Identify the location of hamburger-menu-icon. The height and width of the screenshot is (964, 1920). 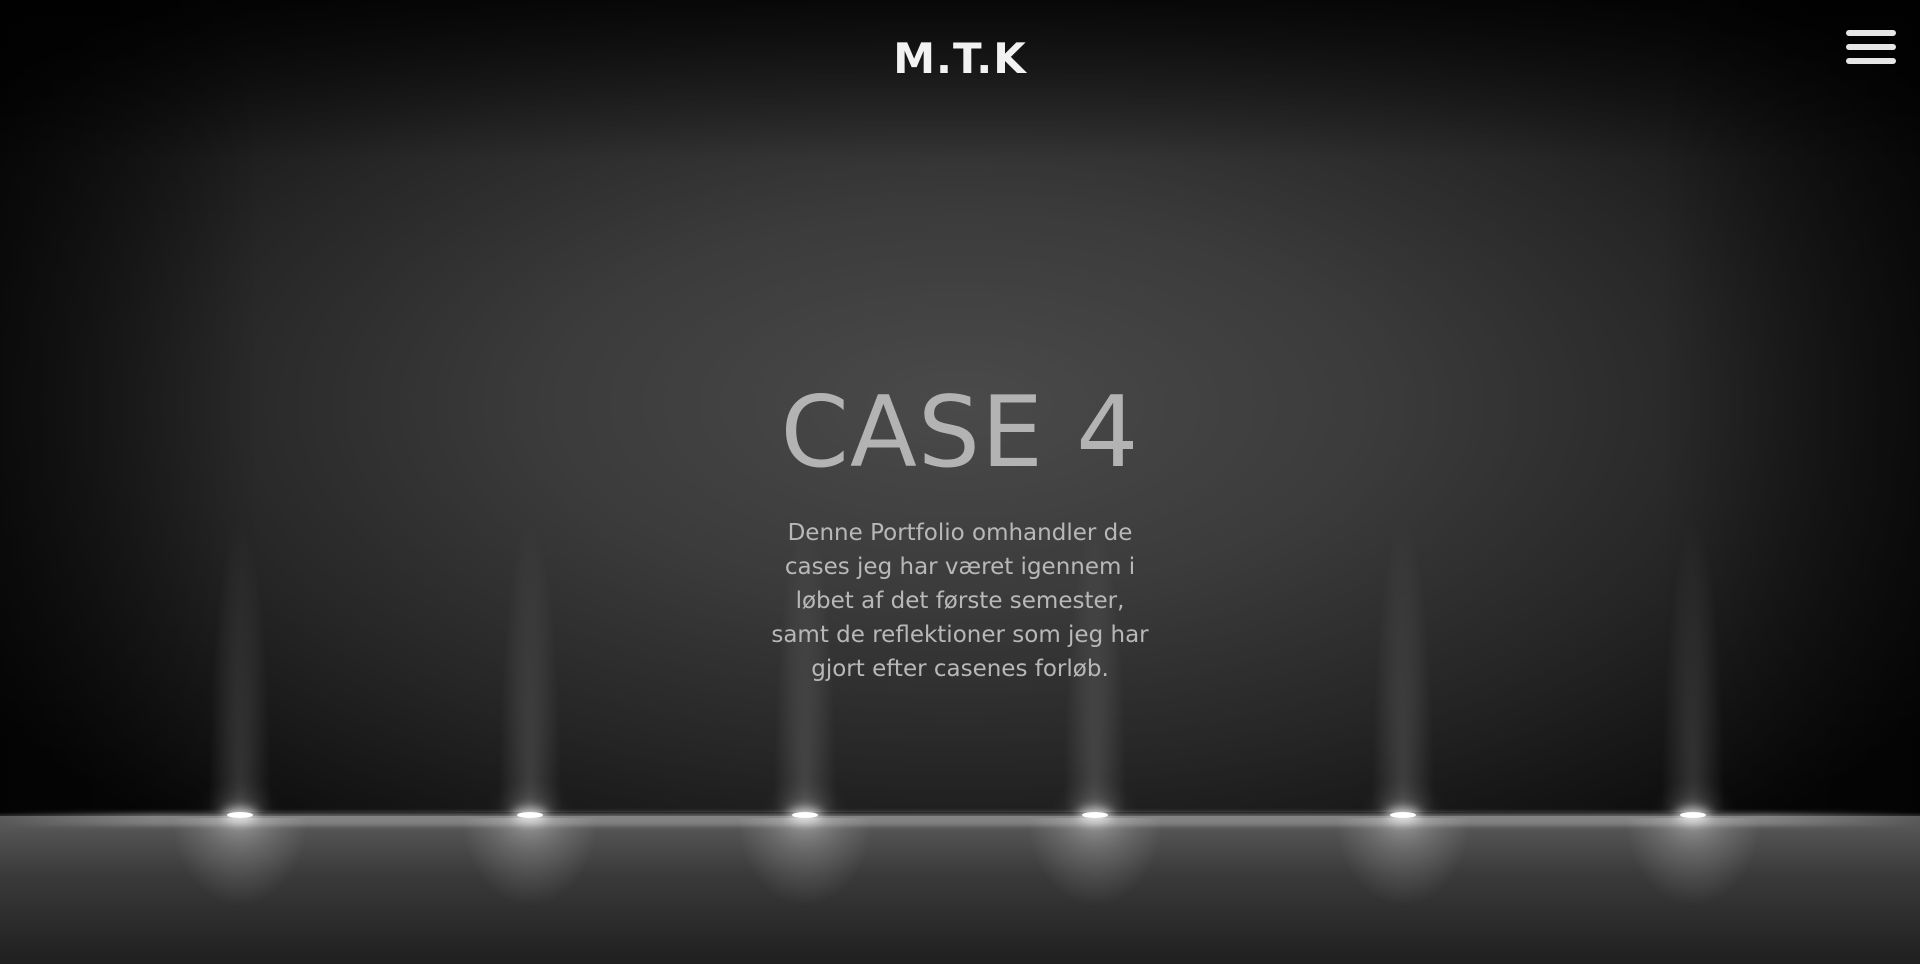
(1872, 49).